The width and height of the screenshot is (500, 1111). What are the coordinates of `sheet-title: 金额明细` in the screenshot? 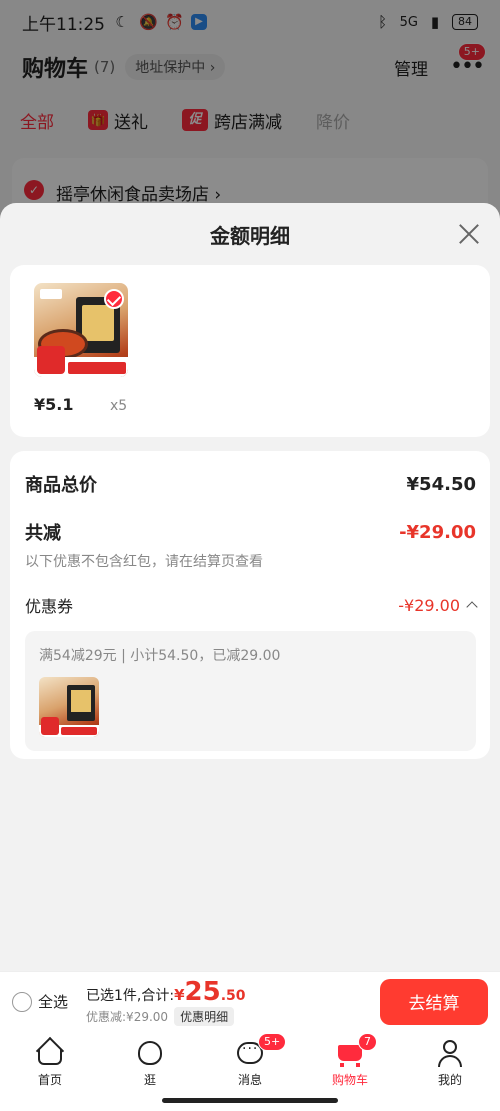 It's located at (250, 235).